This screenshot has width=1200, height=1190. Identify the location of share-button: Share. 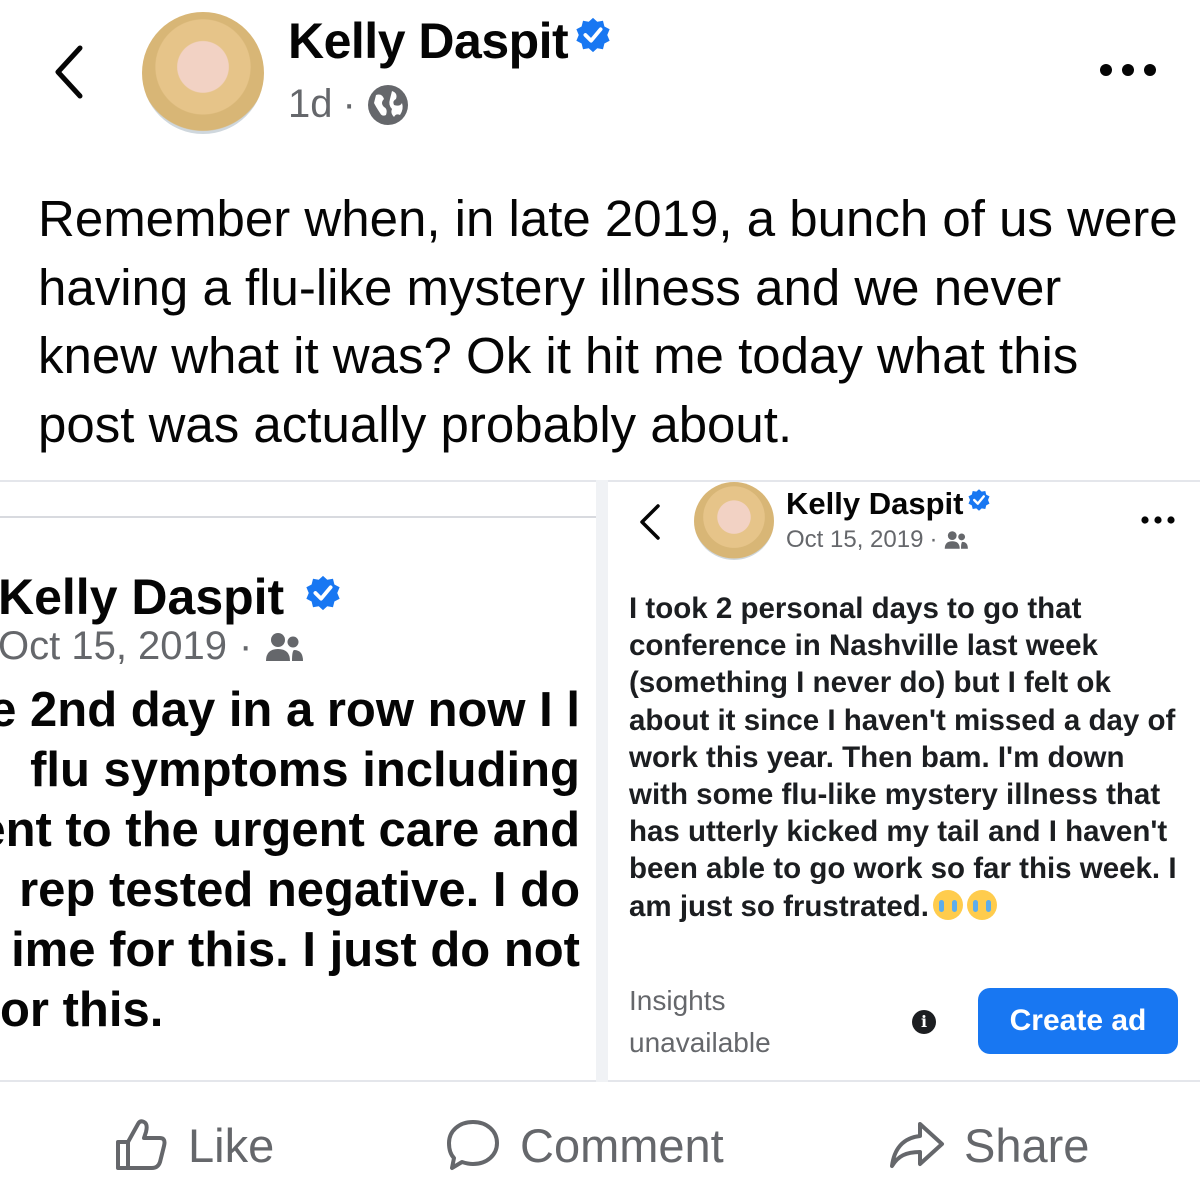
(988, 1145).